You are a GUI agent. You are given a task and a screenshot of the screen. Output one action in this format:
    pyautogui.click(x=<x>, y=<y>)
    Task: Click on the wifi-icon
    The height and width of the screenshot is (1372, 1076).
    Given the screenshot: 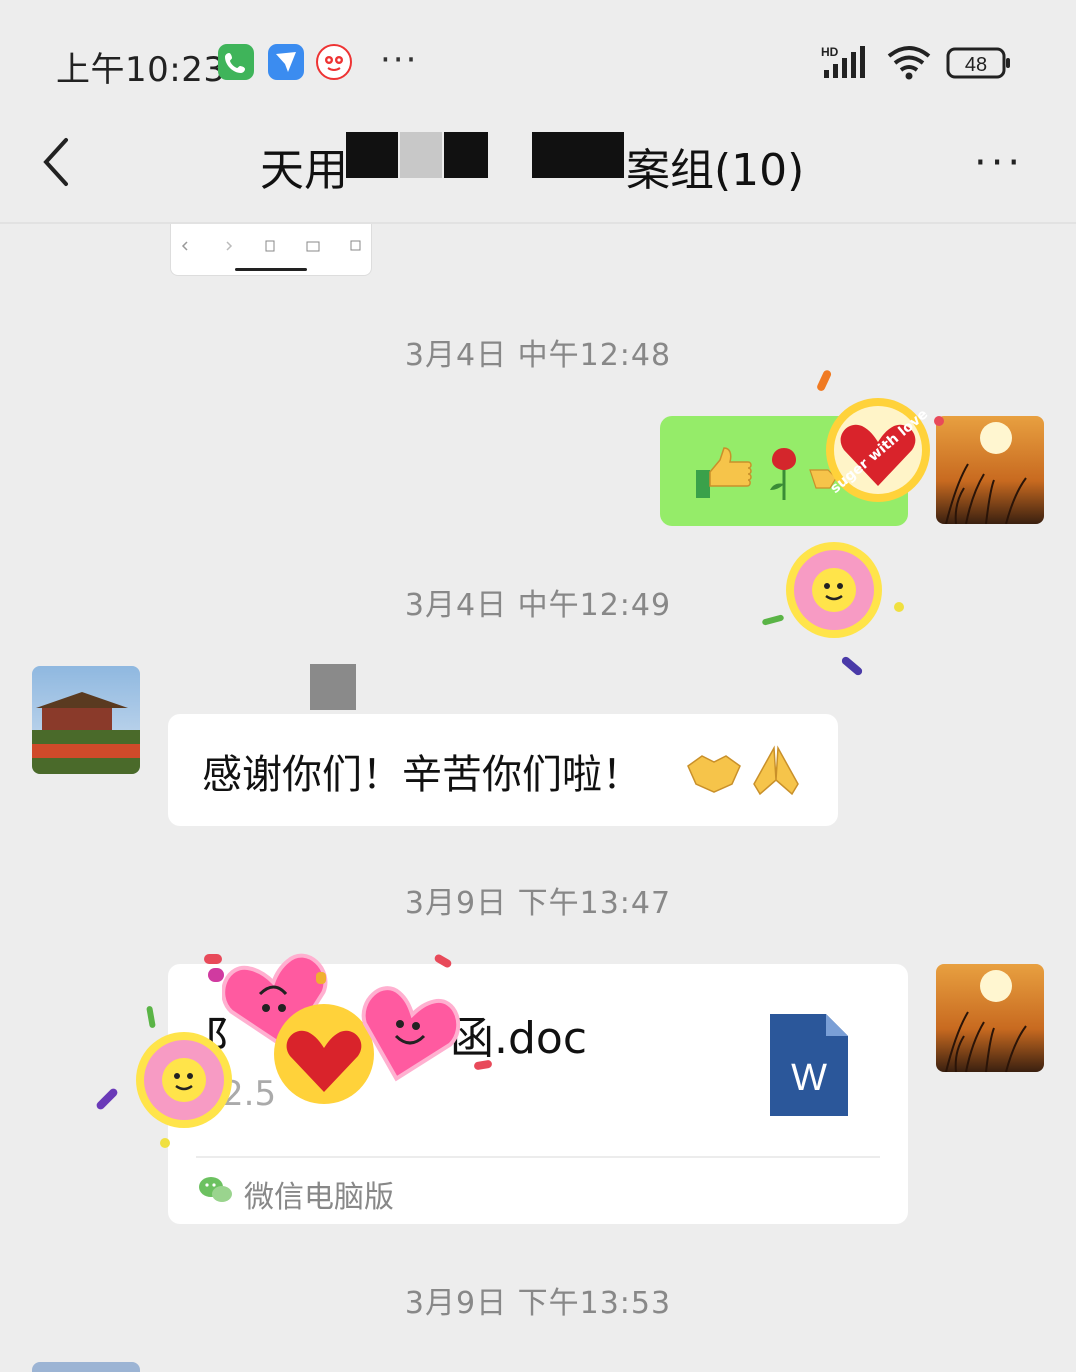 What is the action you would take?
    pyautogui.click(x=909, y=62)
    